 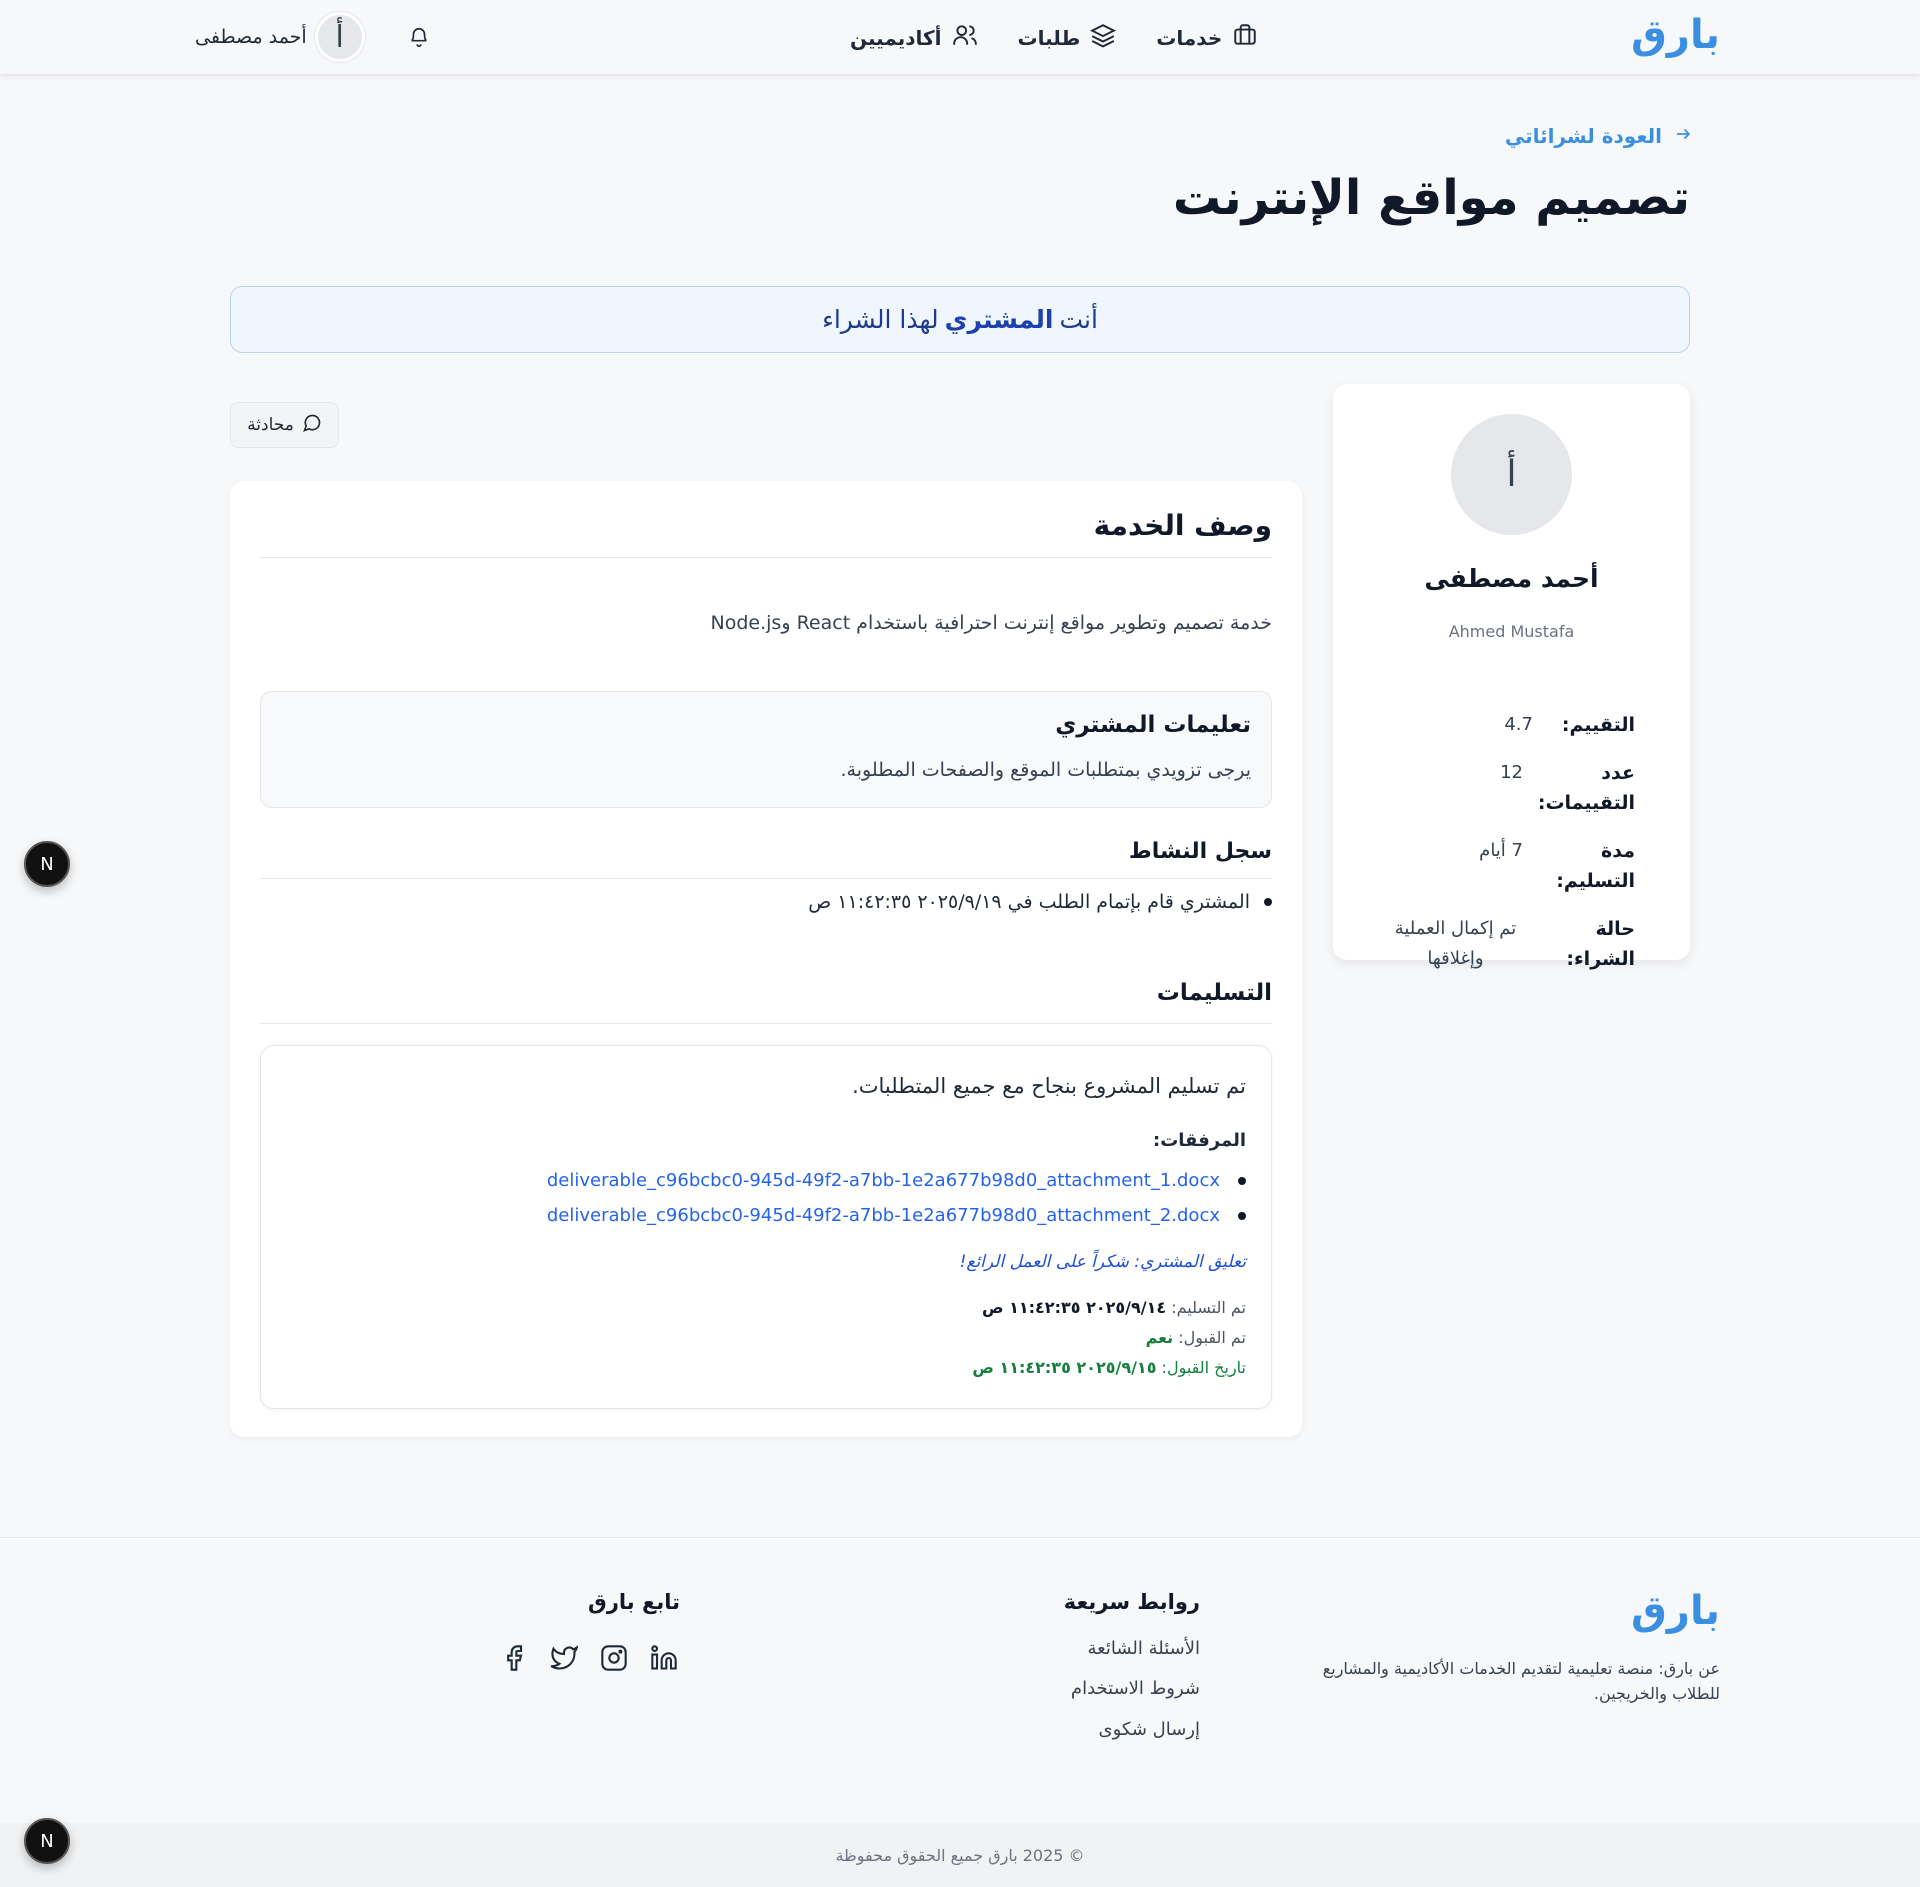 I want to click on seller-name: أحمد مصطفى, so click(x=1511, y=578).